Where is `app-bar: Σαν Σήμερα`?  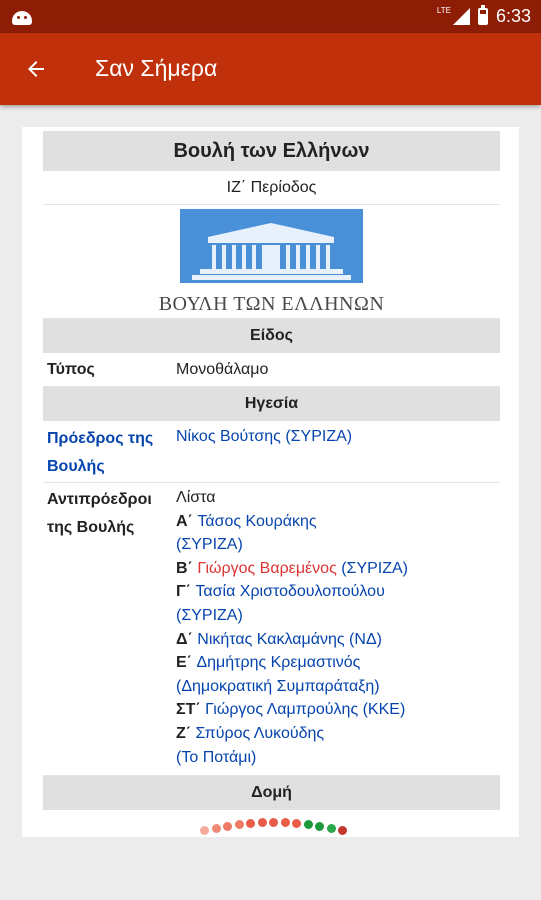 app-bar: Σαν Σήμερα is located at coordinates (270, 69).